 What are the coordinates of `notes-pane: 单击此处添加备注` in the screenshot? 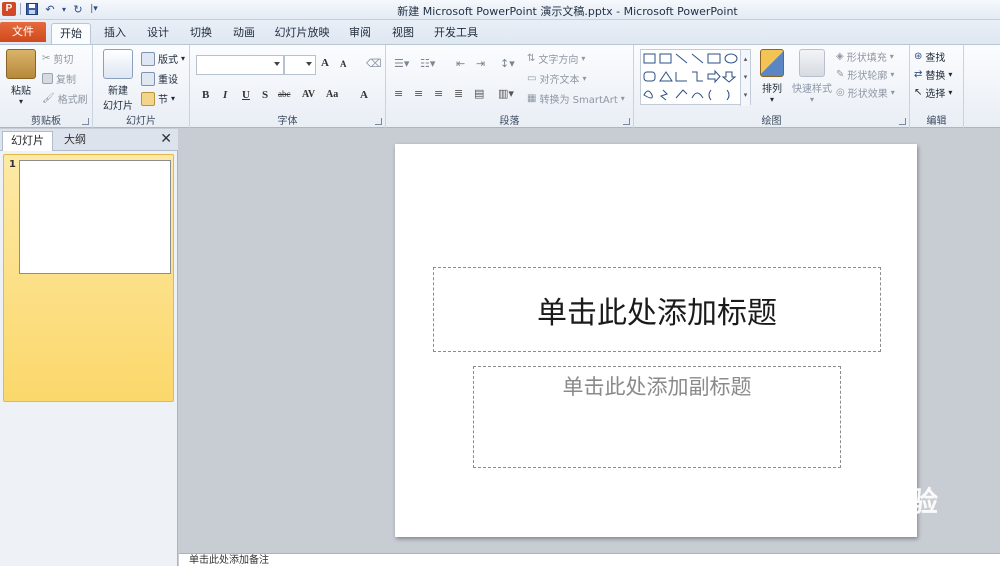 It's located at (589, 559).